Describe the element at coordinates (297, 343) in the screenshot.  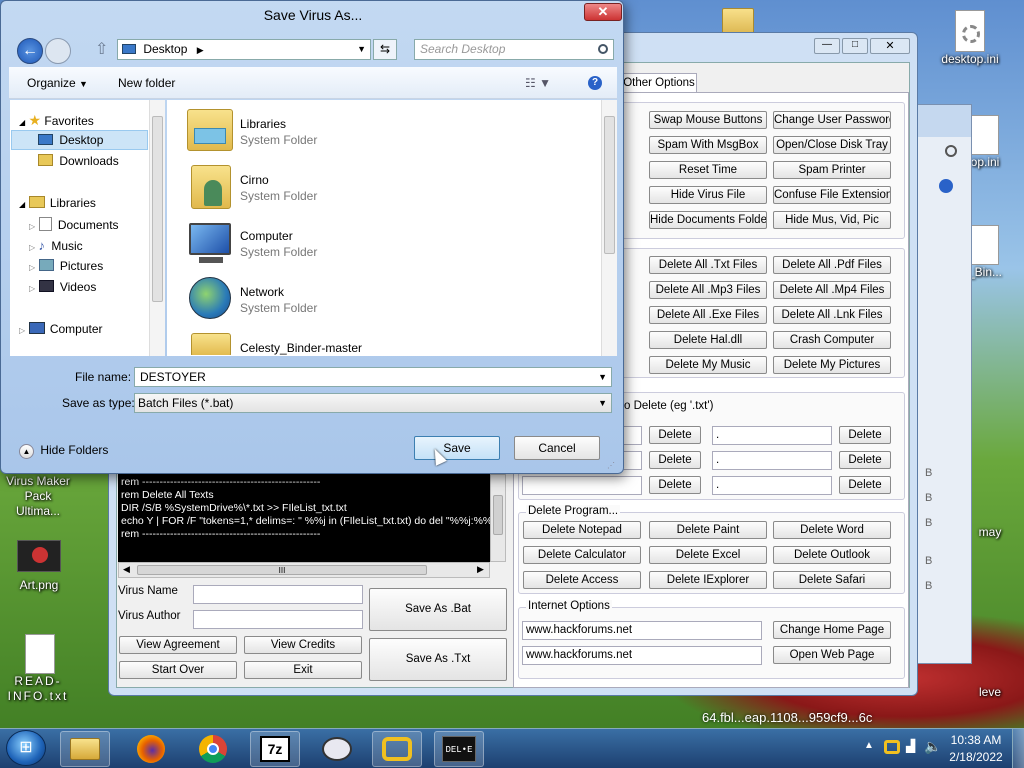
I see `file-item-celesty: Celesty_Binder-master` at that location.